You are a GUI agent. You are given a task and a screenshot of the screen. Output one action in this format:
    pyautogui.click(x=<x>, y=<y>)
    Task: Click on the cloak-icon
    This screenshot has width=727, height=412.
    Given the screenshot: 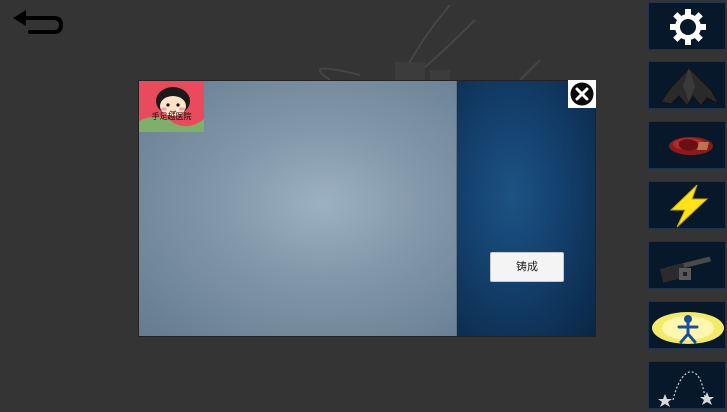 What is the action you would take?
    pyautogui.click(x=690, y=87)
    